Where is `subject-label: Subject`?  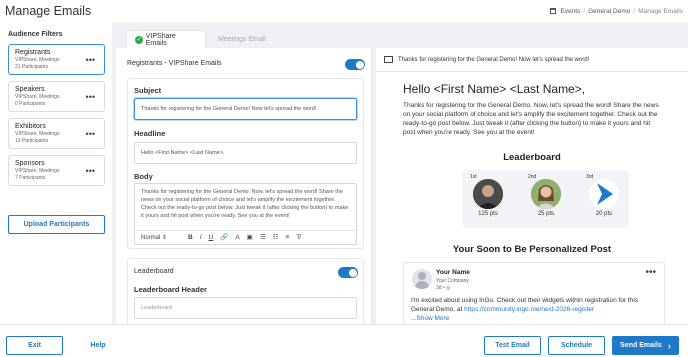 subject-label: Subject is located at coordinates (148, 90).